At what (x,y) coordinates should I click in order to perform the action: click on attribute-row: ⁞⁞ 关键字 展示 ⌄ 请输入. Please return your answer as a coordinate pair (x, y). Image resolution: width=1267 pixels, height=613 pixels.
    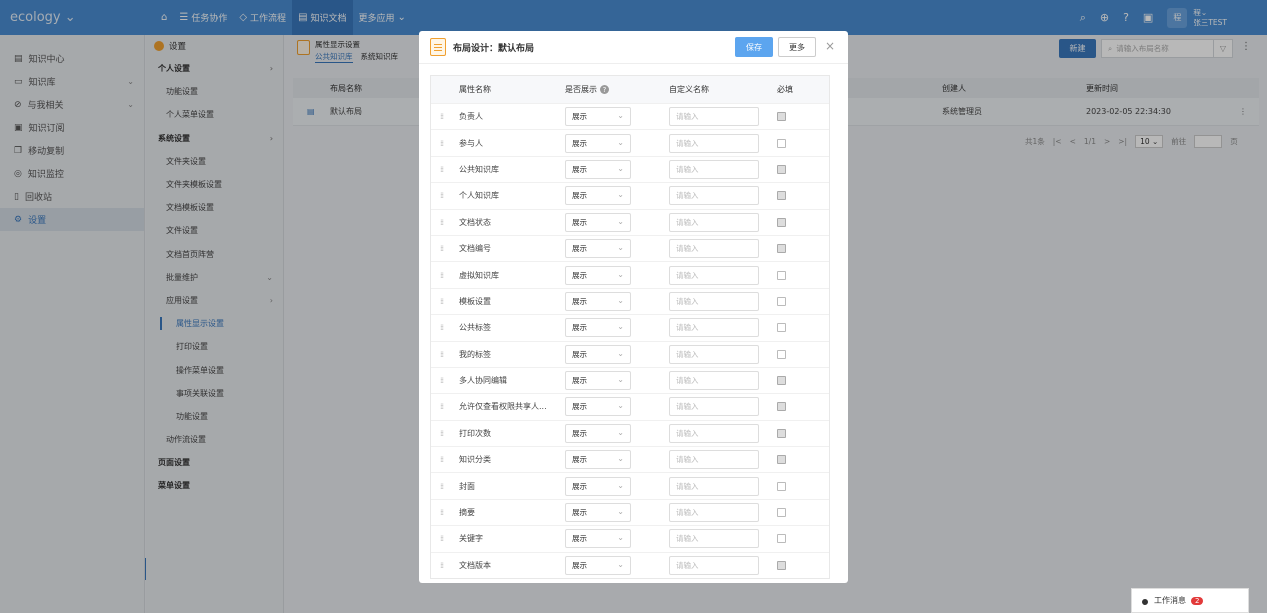
    Looking at the image, I should click on (630, 538).